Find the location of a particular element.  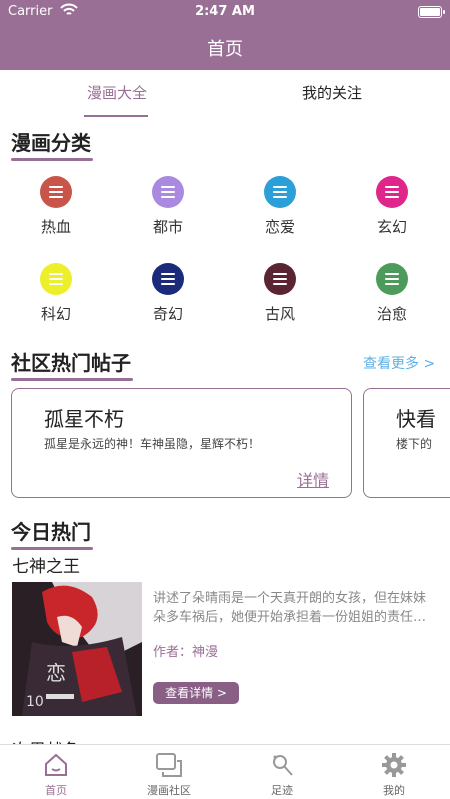

footprint-icon is located at coordinates (283, 765).